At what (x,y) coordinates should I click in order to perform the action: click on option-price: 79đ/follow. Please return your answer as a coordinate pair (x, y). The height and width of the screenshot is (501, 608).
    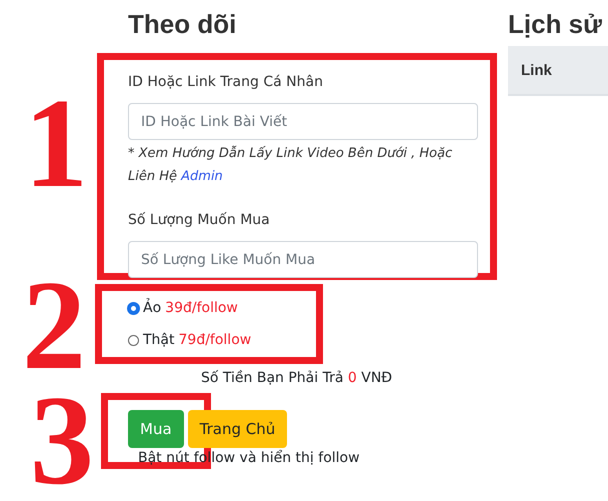
    Looking at the image, I should click on (215, 340).